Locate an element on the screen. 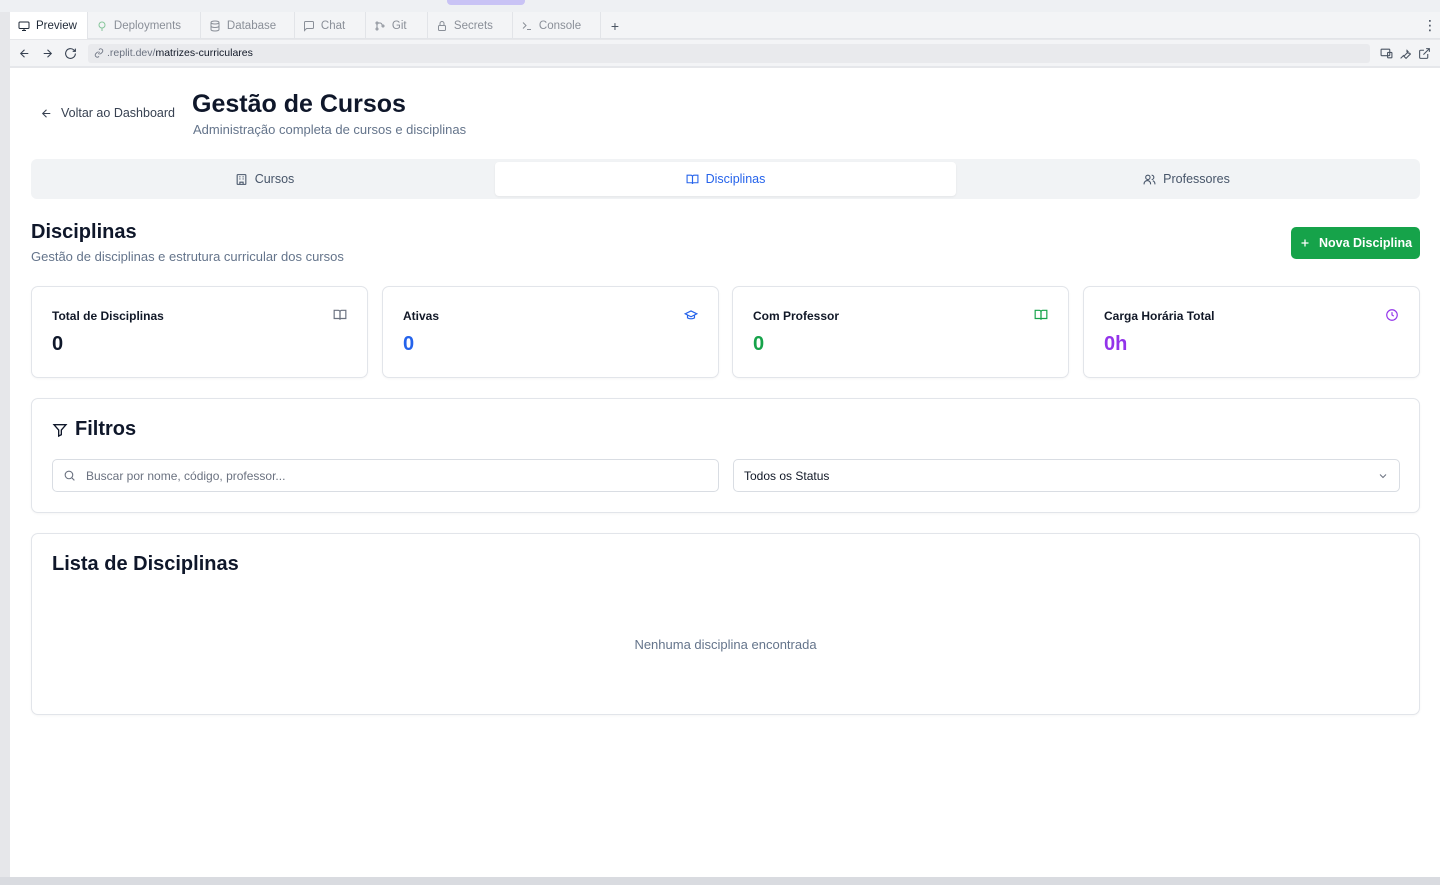 The height and width of the screenshot is (885, 1440). tab-disciplinas: Disciplinas is located at coordinates (725, 179).